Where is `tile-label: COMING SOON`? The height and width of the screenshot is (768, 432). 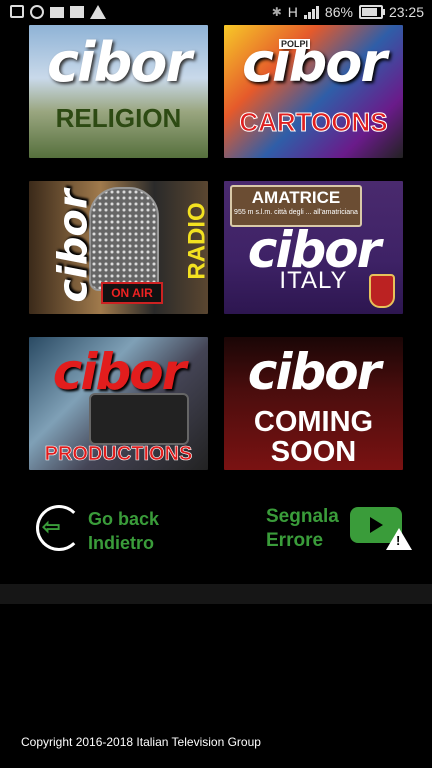 tile-label: COMING SOON is located at coordinates (313, 437).